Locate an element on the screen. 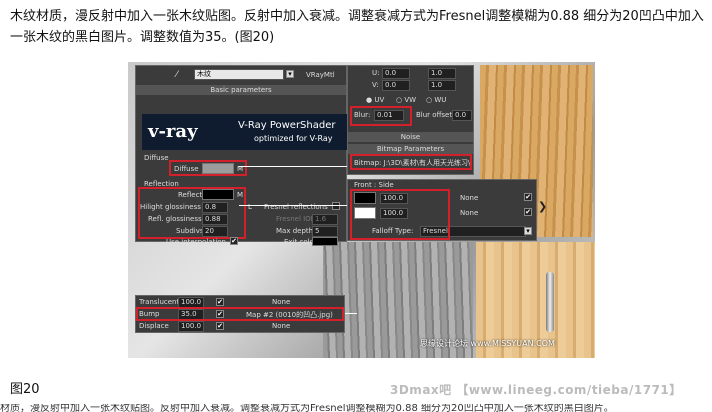  dropdown-arrow-icon: ▾ is located at coordinates (290, 74).